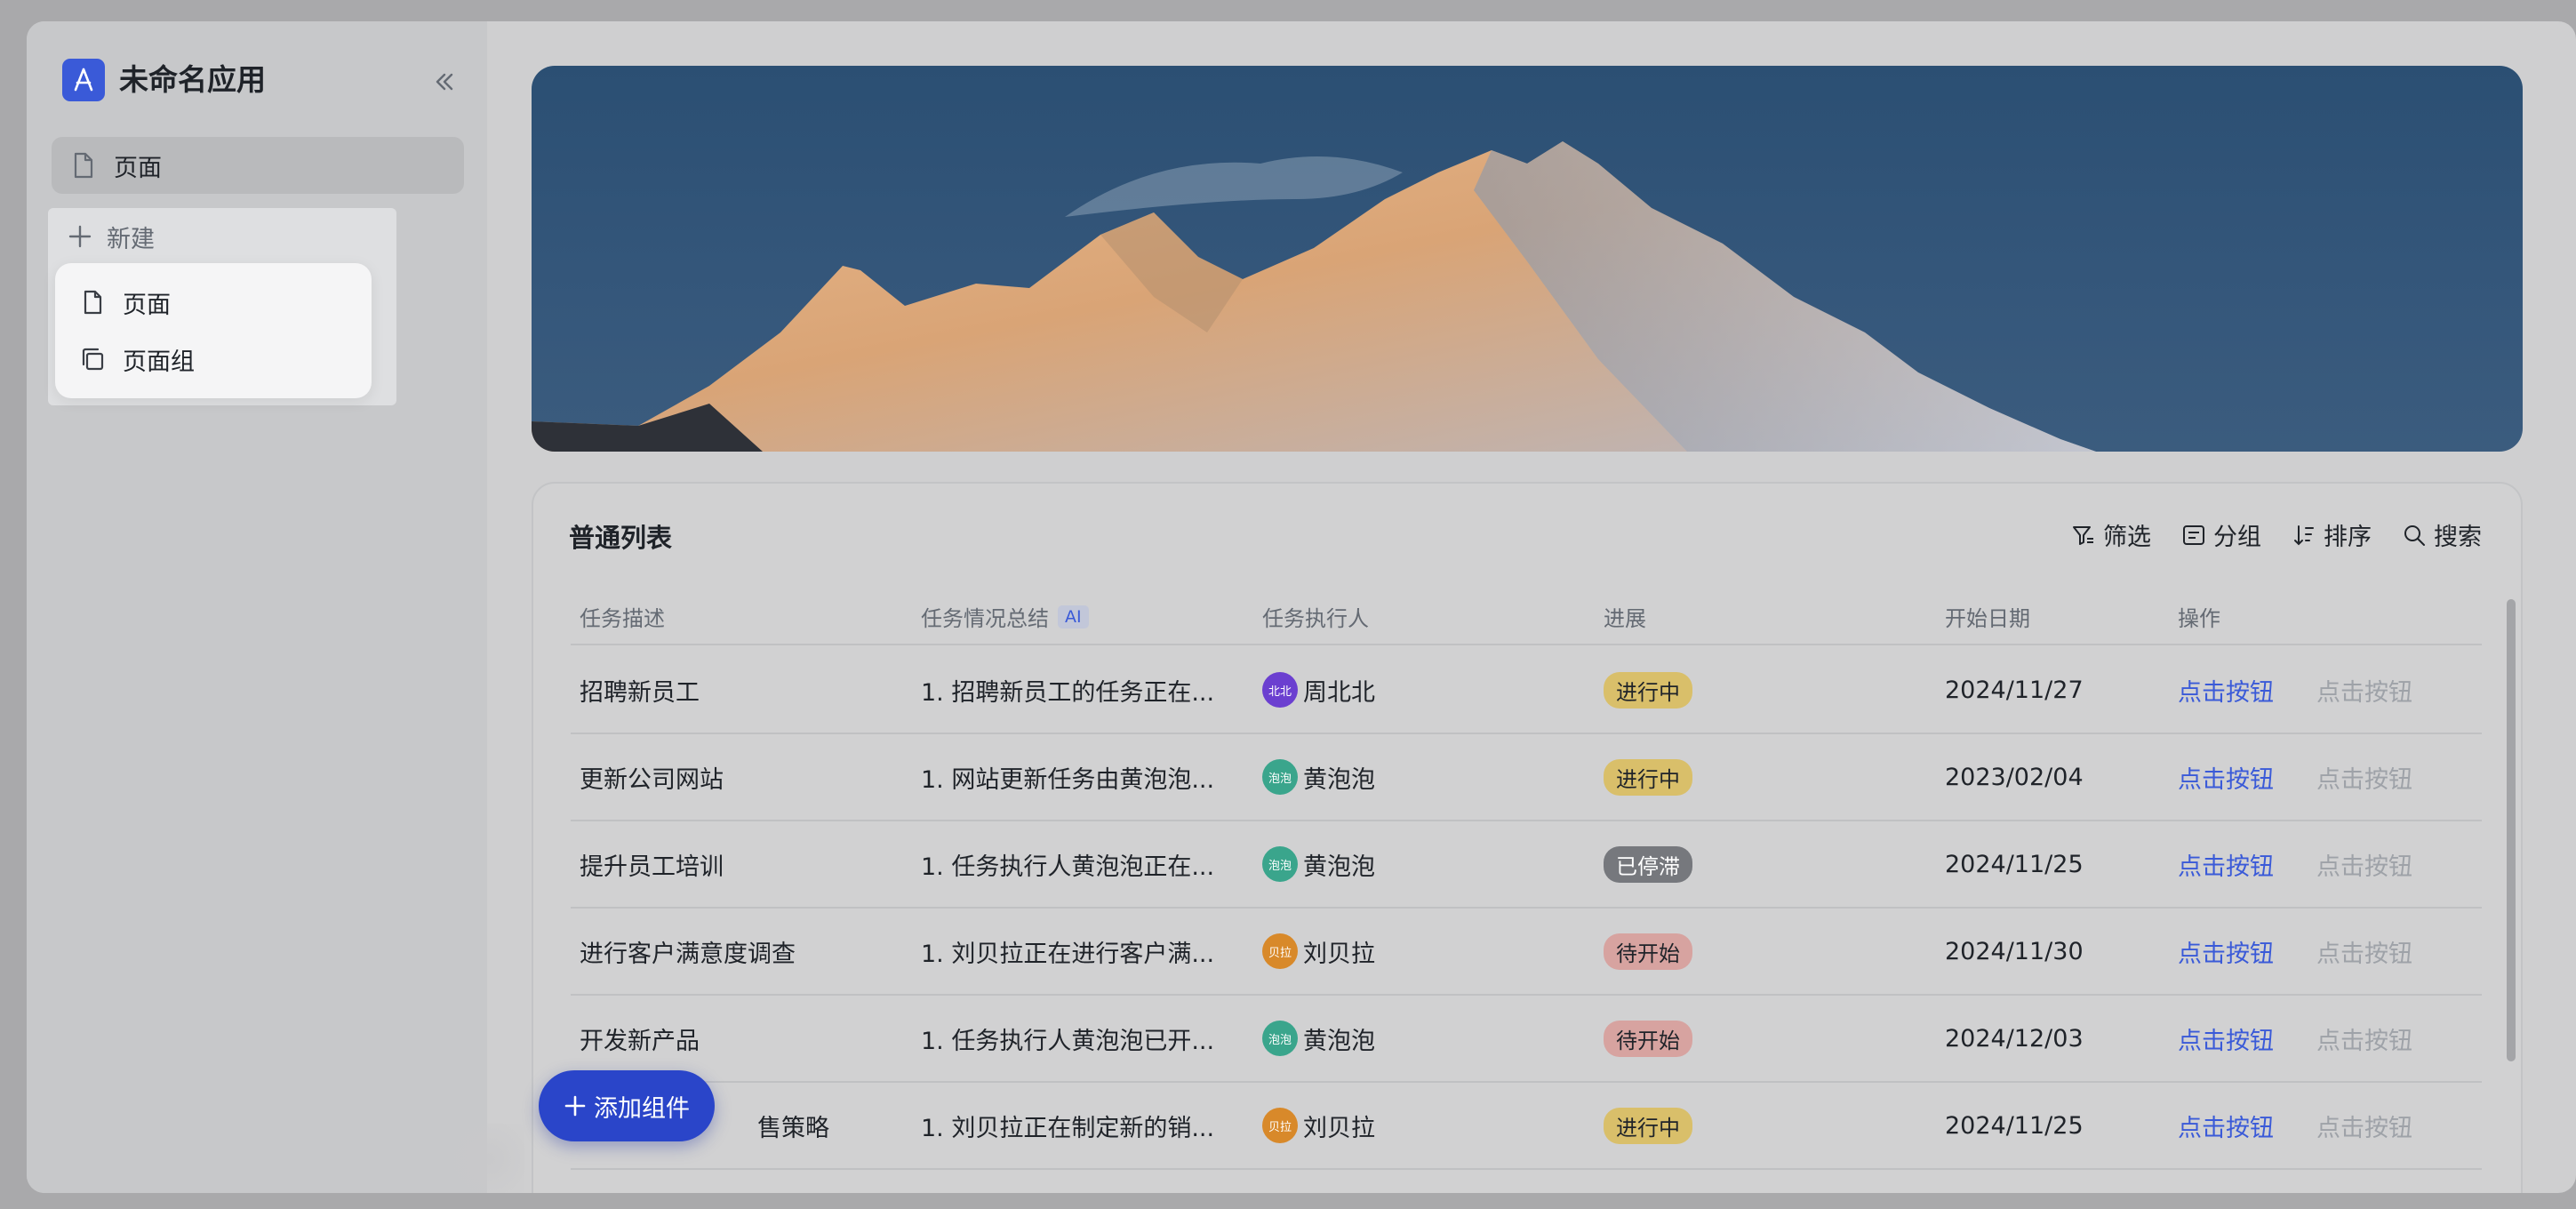  What do you see at coordinates (621, 538) in the screenshot?
I see `list-title: 普通列表` at bounding box center [621, 538].